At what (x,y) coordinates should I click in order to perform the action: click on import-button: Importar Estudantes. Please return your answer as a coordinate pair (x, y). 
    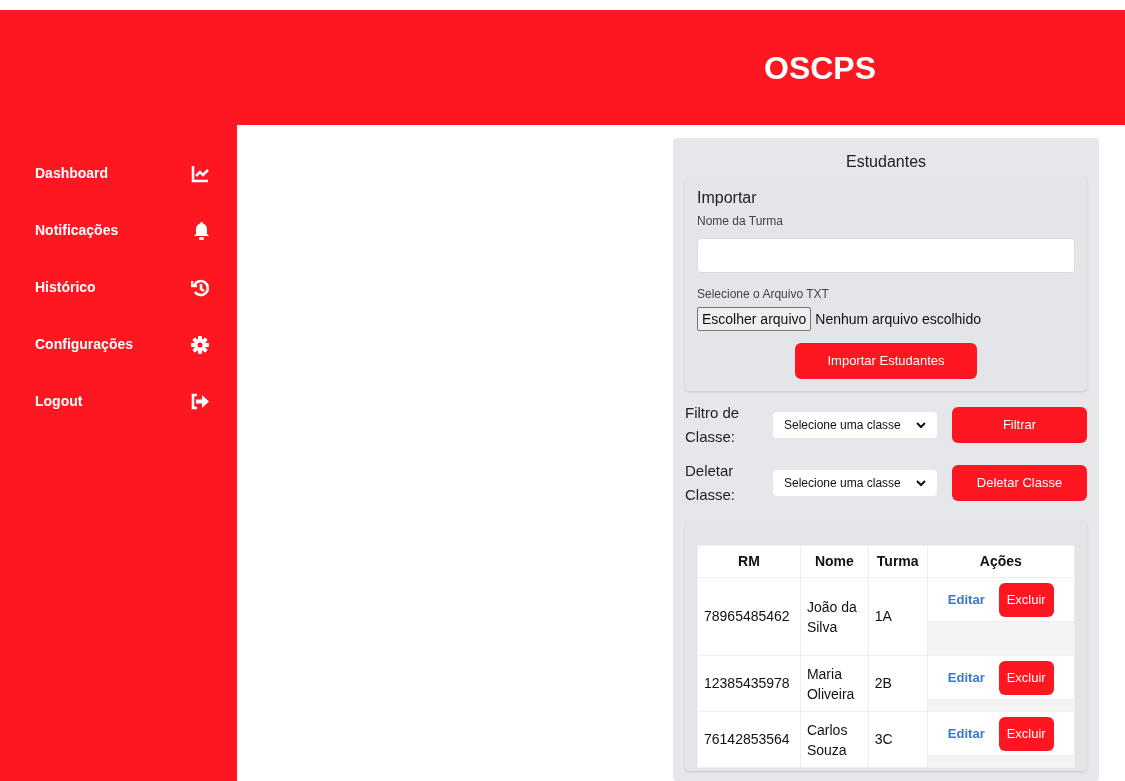
    Looking at the image, I should click on (886, 361).